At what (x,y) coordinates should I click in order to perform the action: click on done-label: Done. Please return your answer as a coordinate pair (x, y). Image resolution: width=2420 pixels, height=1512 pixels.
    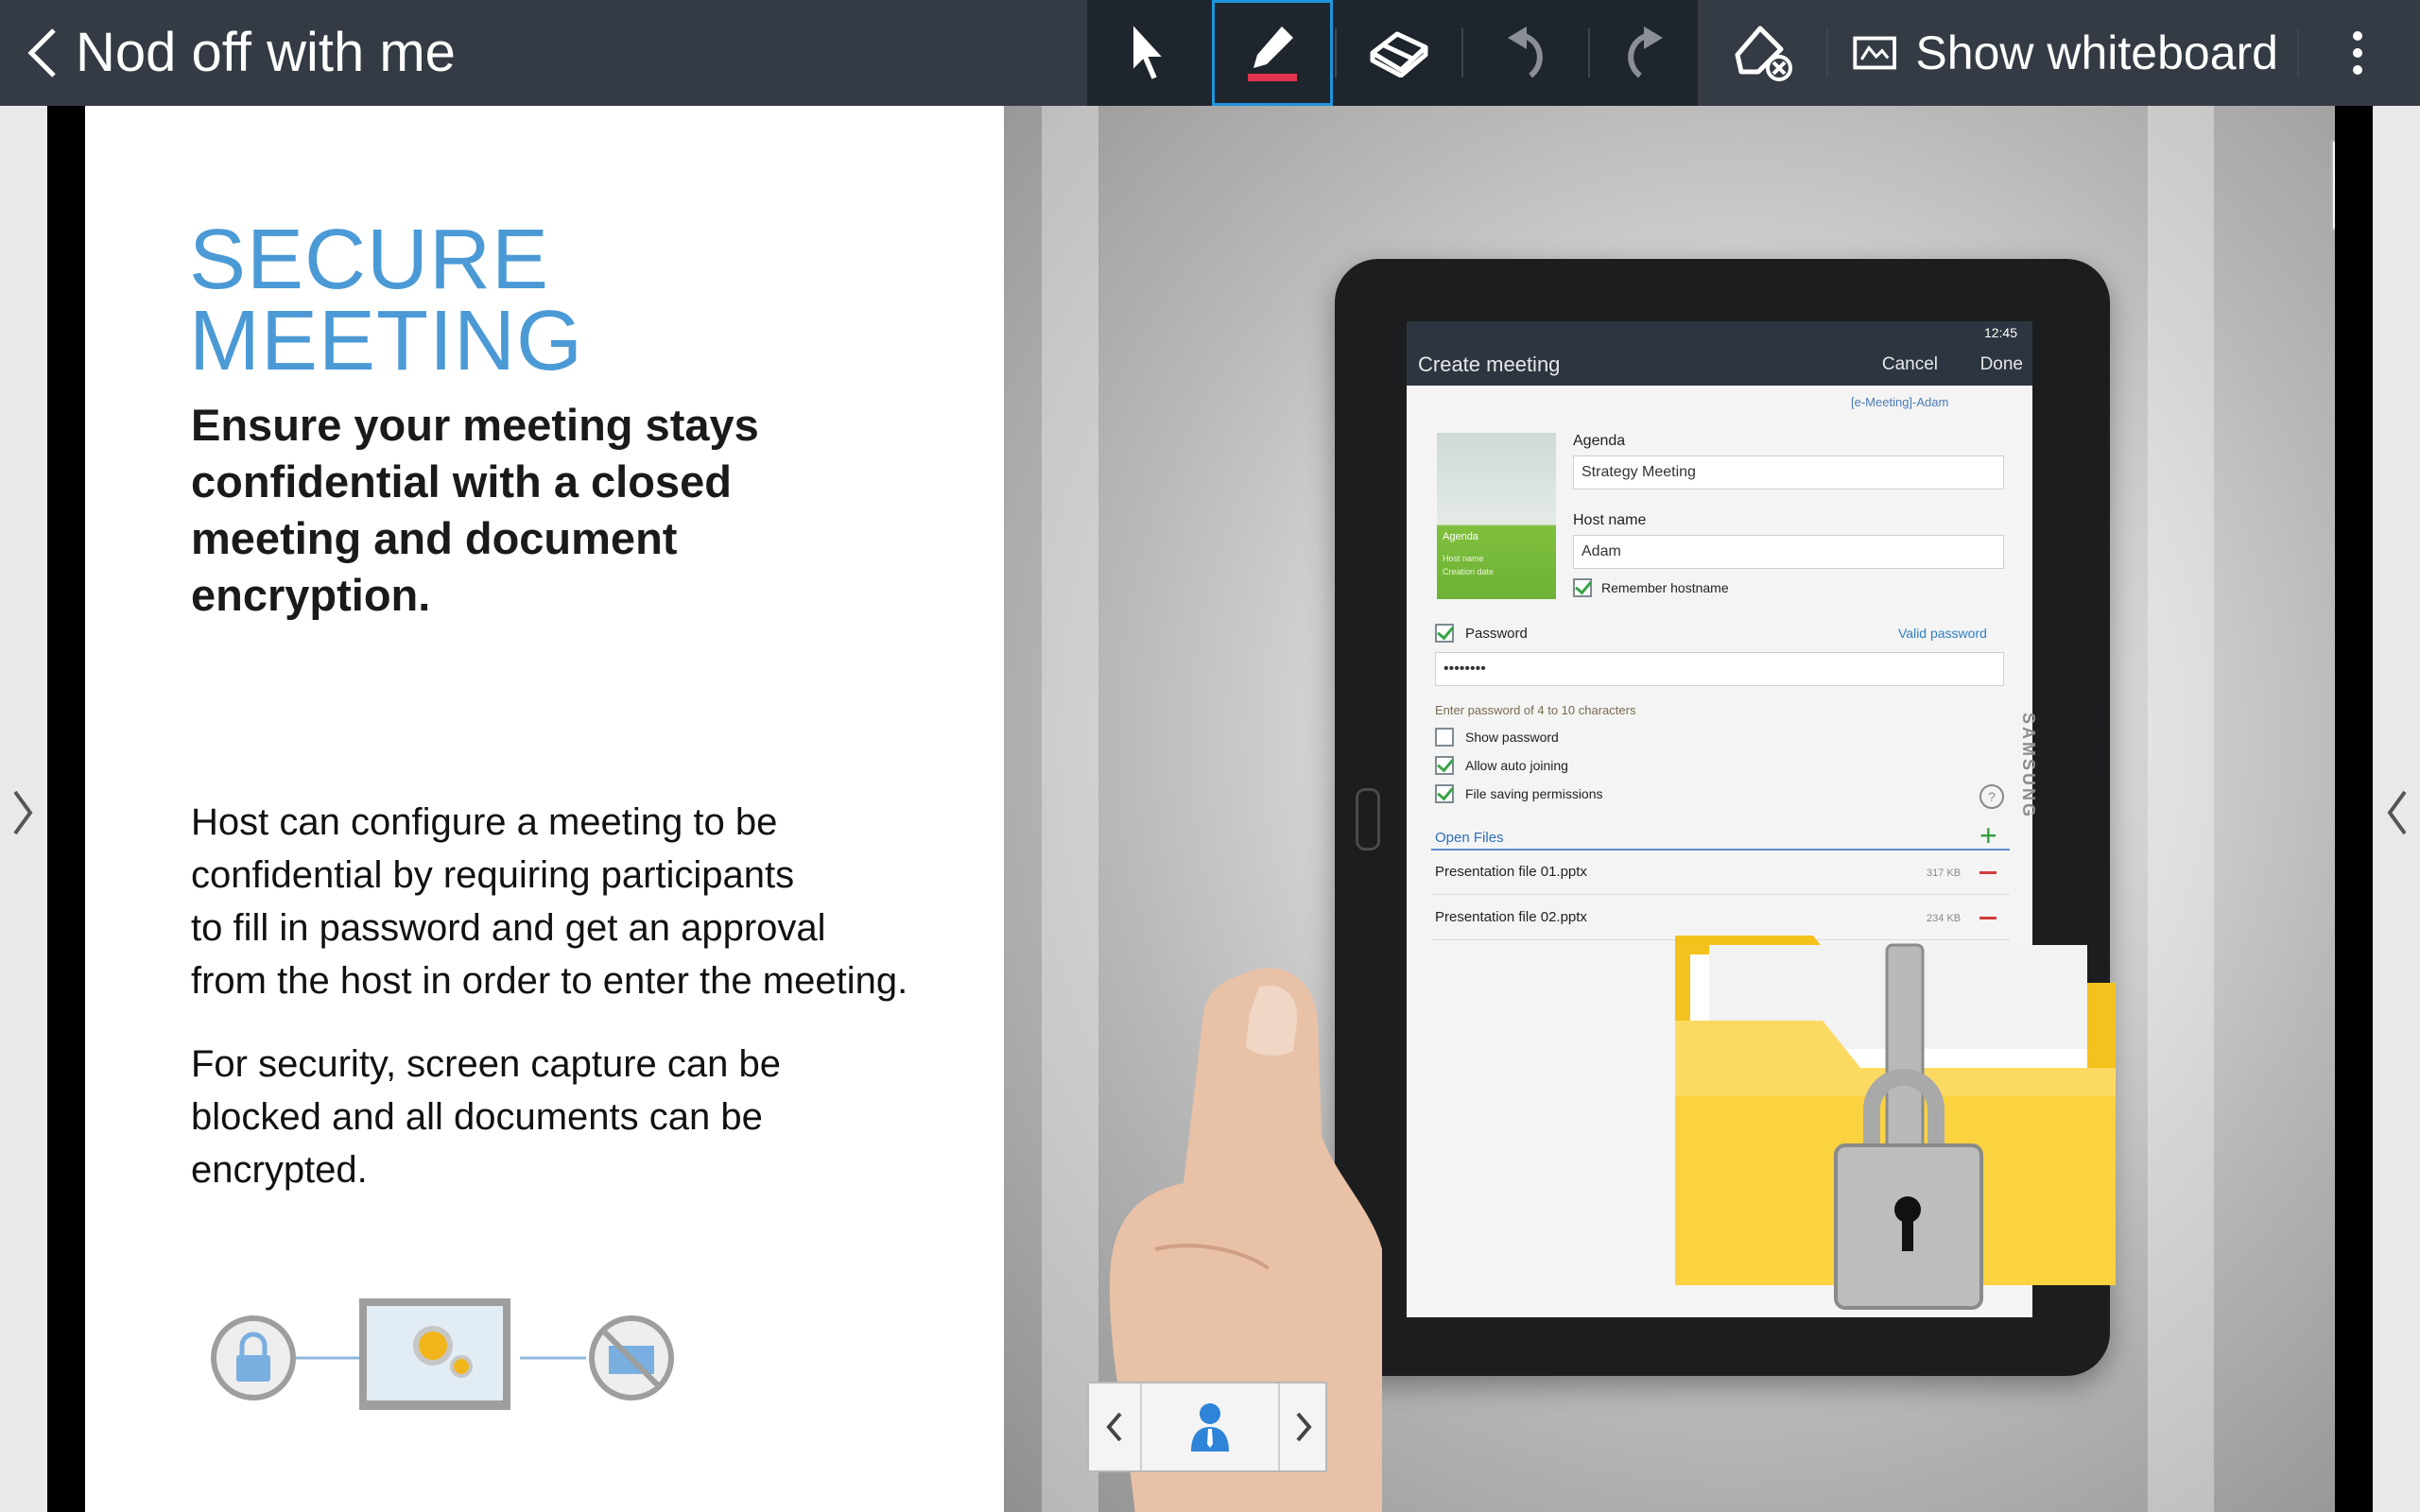
    Looking at the image, I should click on (2001, 364).